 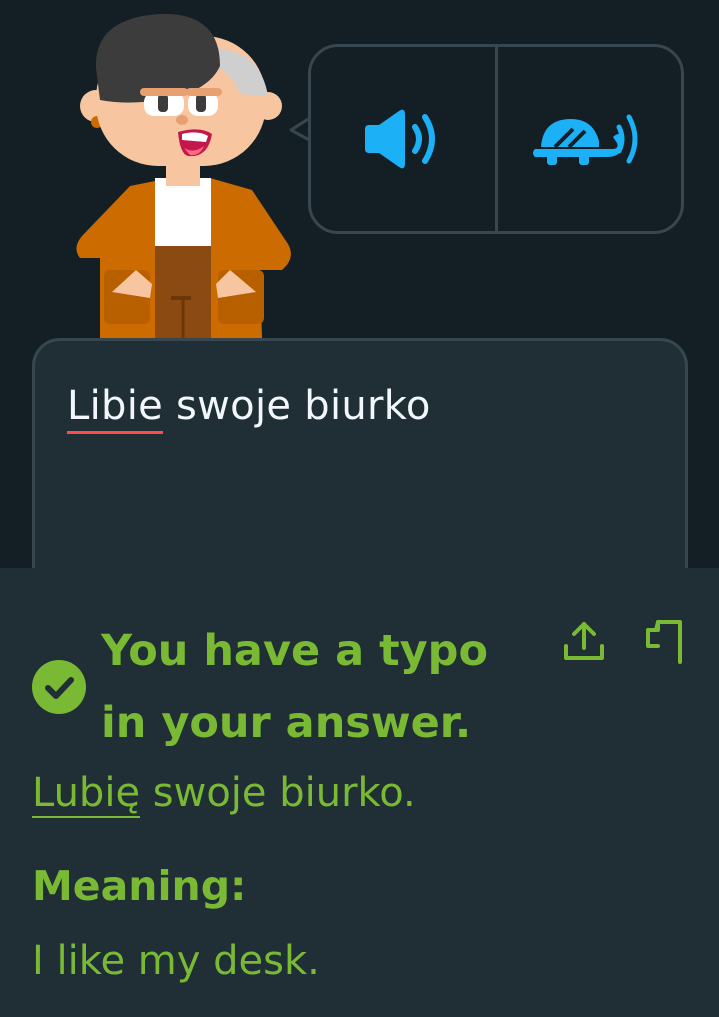 What do you see at coordinates (115, 406) in the screenshot?
I see `typo-word: Libie` at bounding box center [115, 406].